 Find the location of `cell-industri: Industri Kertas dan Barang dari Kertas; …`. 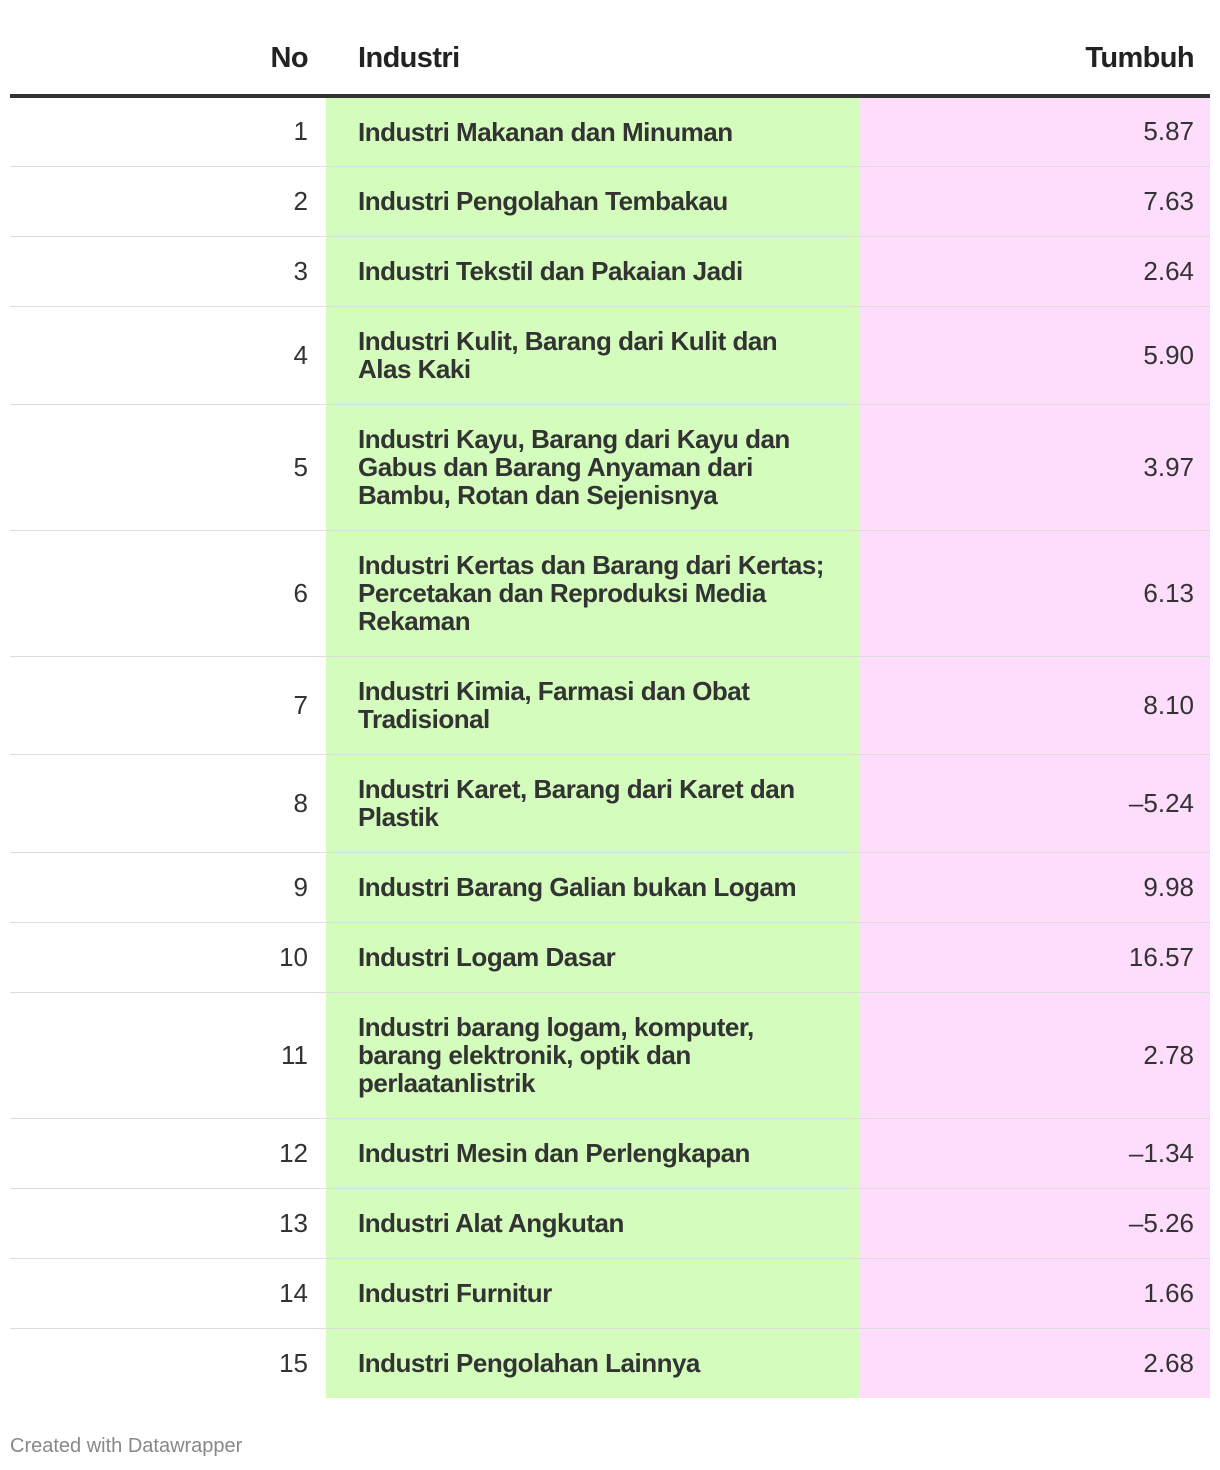

cell-industri: Industri Kertas dan Barang dari Kertas; … is located at coordinates (593, 593).